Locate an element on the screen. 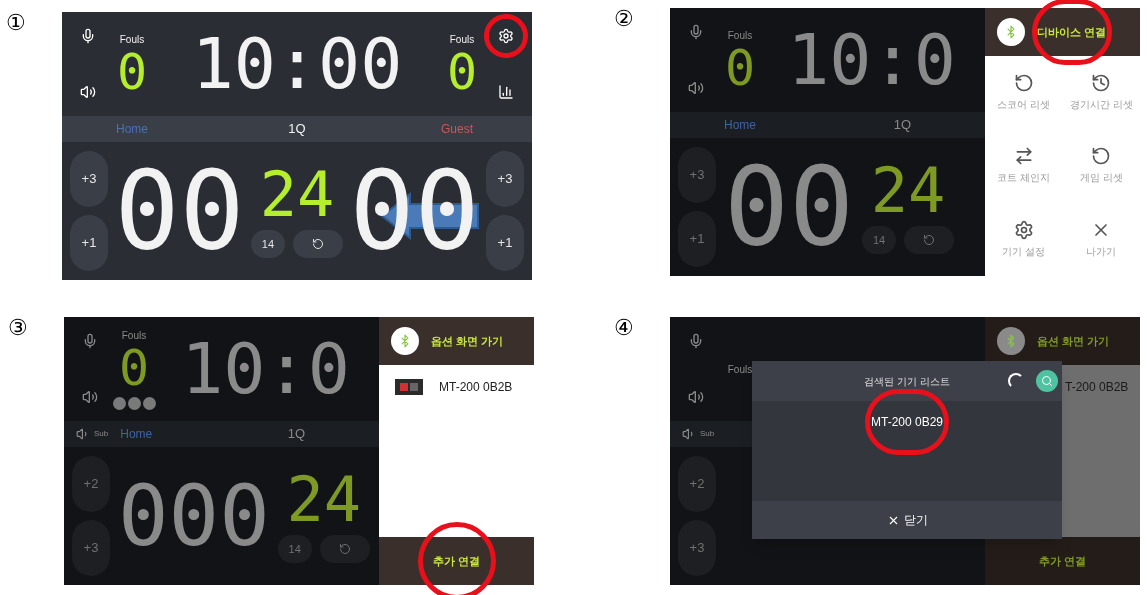 This screenshot has height=595, width=1147. device-item: T-200 0B2B is located at coordinates (1097, 387).